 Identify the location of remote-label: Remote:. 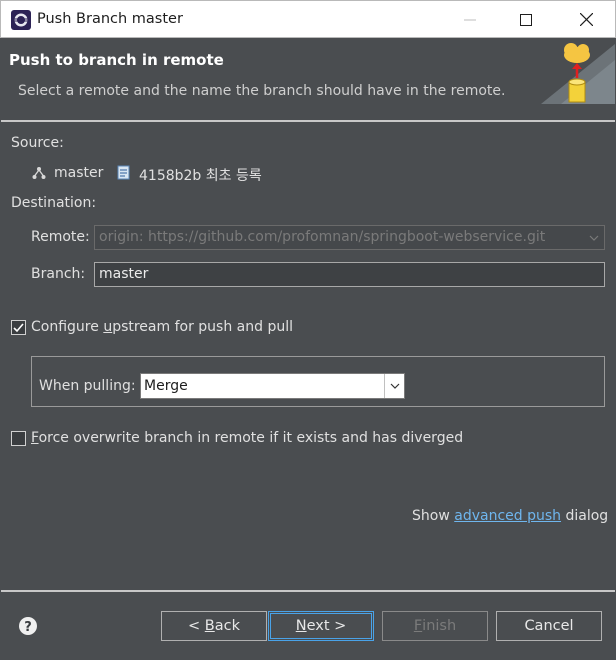
(60, 237).